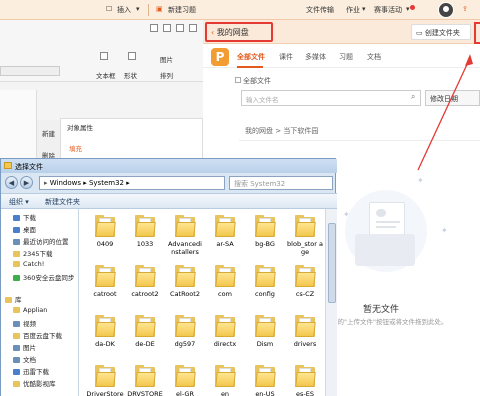  What do you see at coordinates (238, 80) in the screenshot?
I see `select-all-checkbox` at bounding box center [238, 80].